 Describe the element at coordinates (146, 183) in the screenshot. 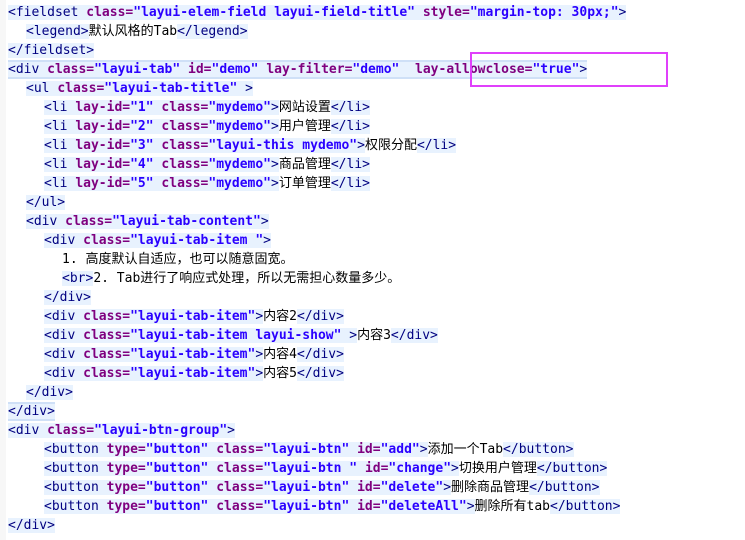

I see `code-token: "5"` at that location.